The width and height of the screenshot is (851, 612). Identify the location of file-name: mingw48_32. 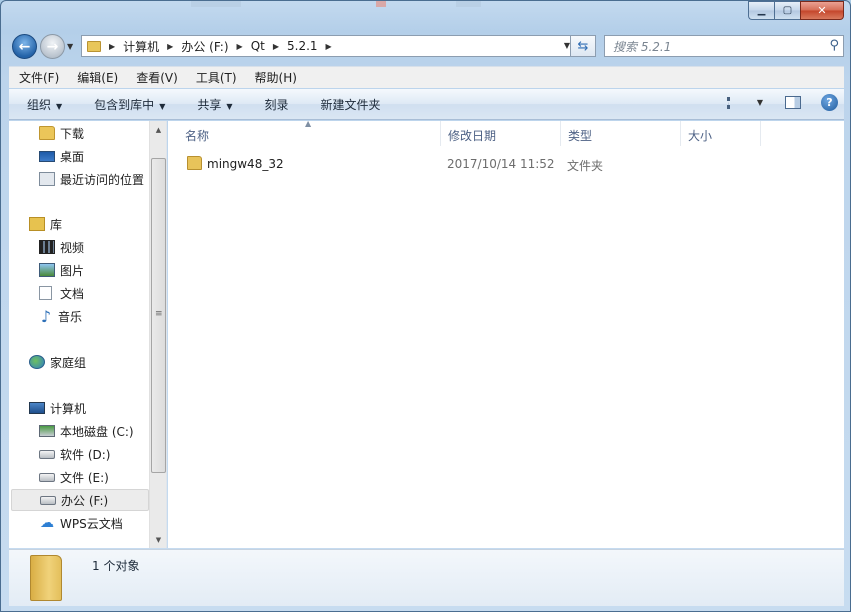
(245, 164).